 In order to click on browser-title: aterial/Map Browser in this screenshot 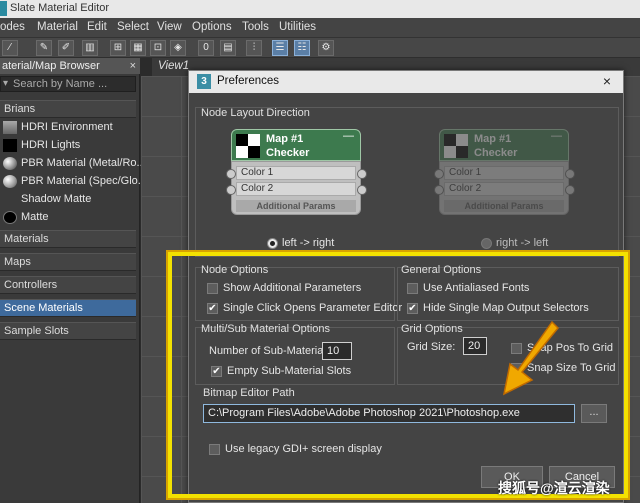, I will do `click(51, 66)`.